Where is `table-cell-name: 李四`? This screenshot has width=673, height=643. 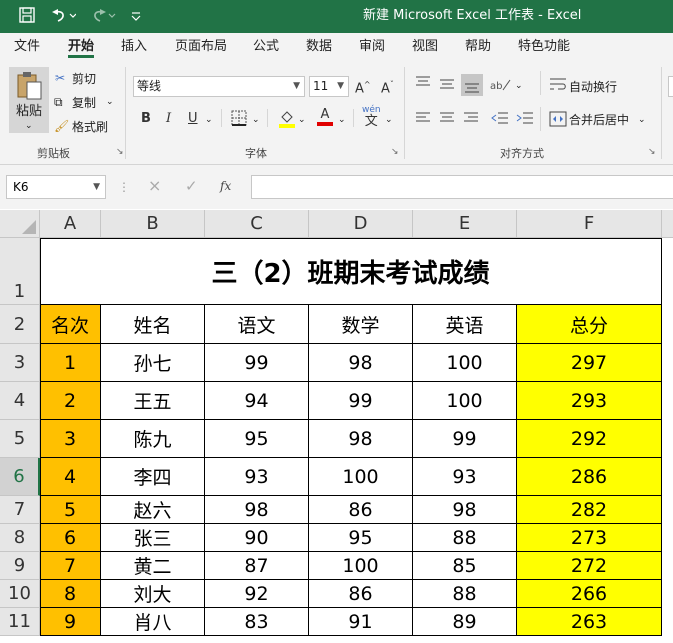 table-cell-name: 李四 is located at coordinates (153, 477).